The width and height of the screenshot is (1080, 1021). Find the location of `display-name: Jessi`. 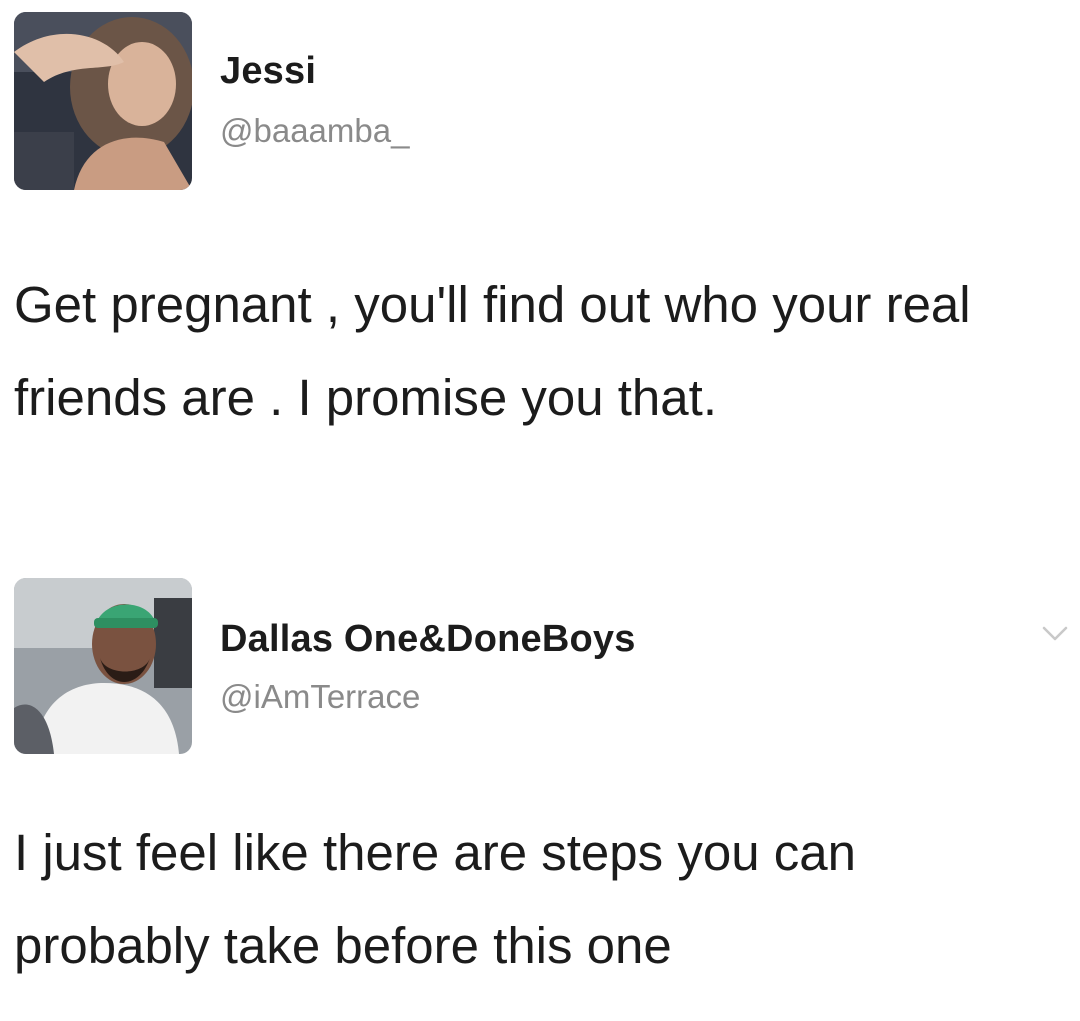

display-name: Jessi is located at coordinates (268, 71).